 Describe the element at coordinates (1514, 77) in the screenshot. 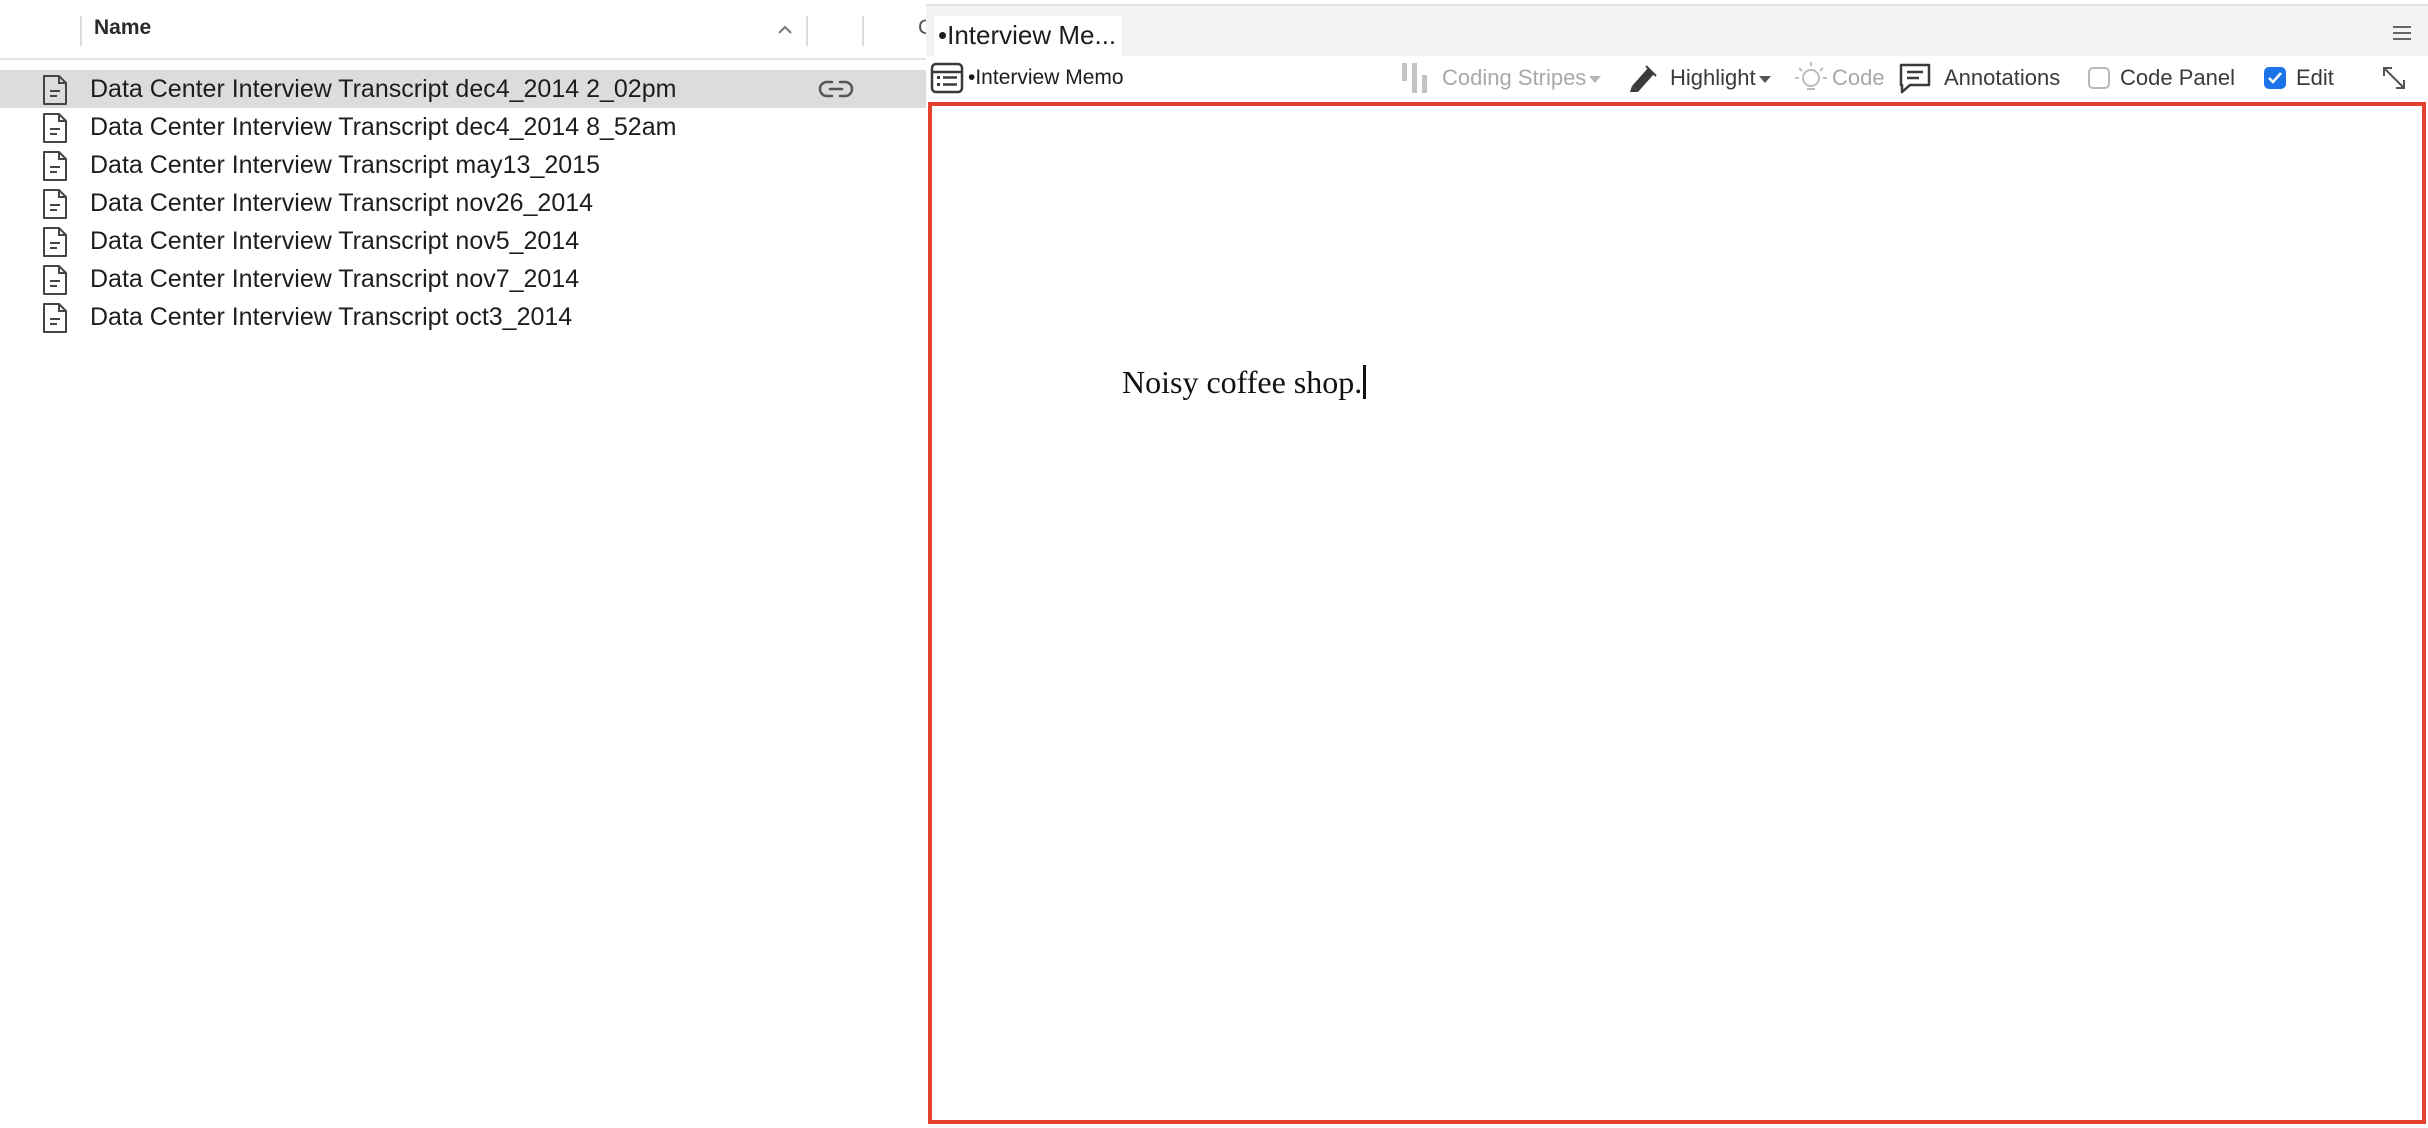

I see `coding-stripes-label: Coding Stripes` at that location.